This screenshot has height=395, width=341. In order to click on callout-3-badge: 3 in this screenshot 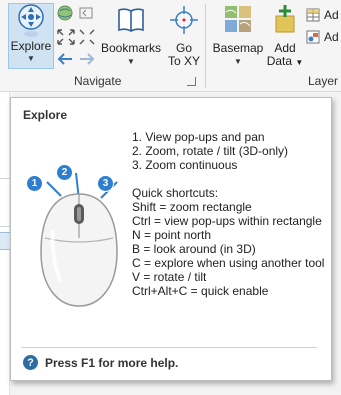, I will do `click(105, 183)`.